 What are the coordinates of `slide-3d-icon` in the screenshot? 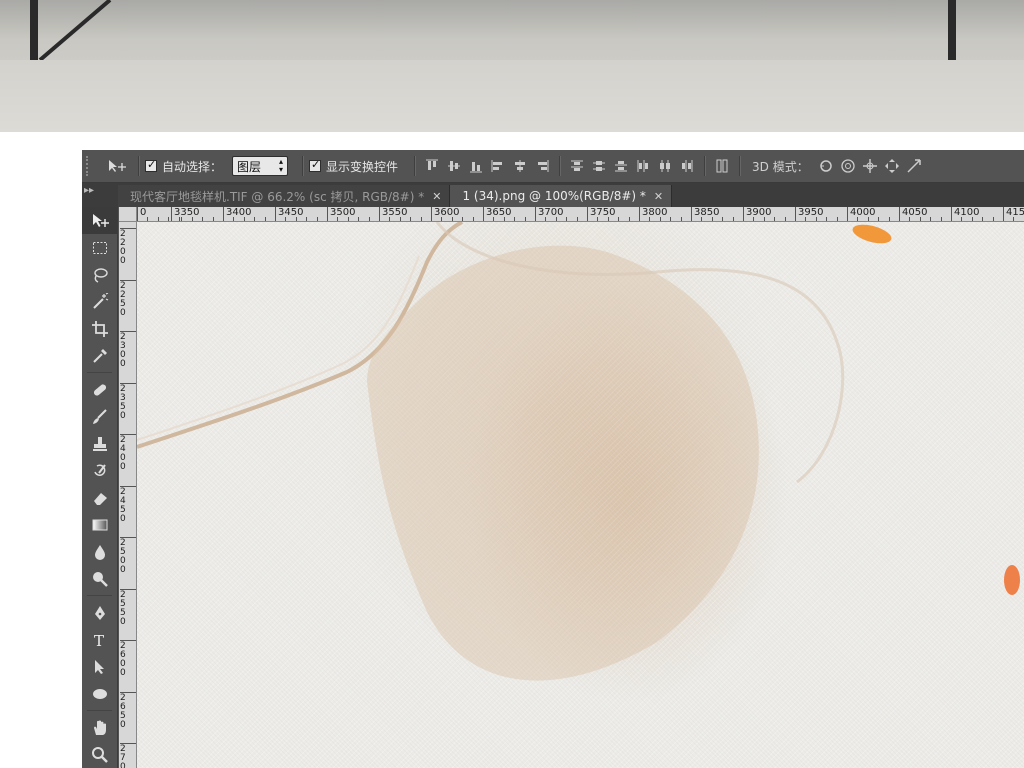 It's located at (892, 166).